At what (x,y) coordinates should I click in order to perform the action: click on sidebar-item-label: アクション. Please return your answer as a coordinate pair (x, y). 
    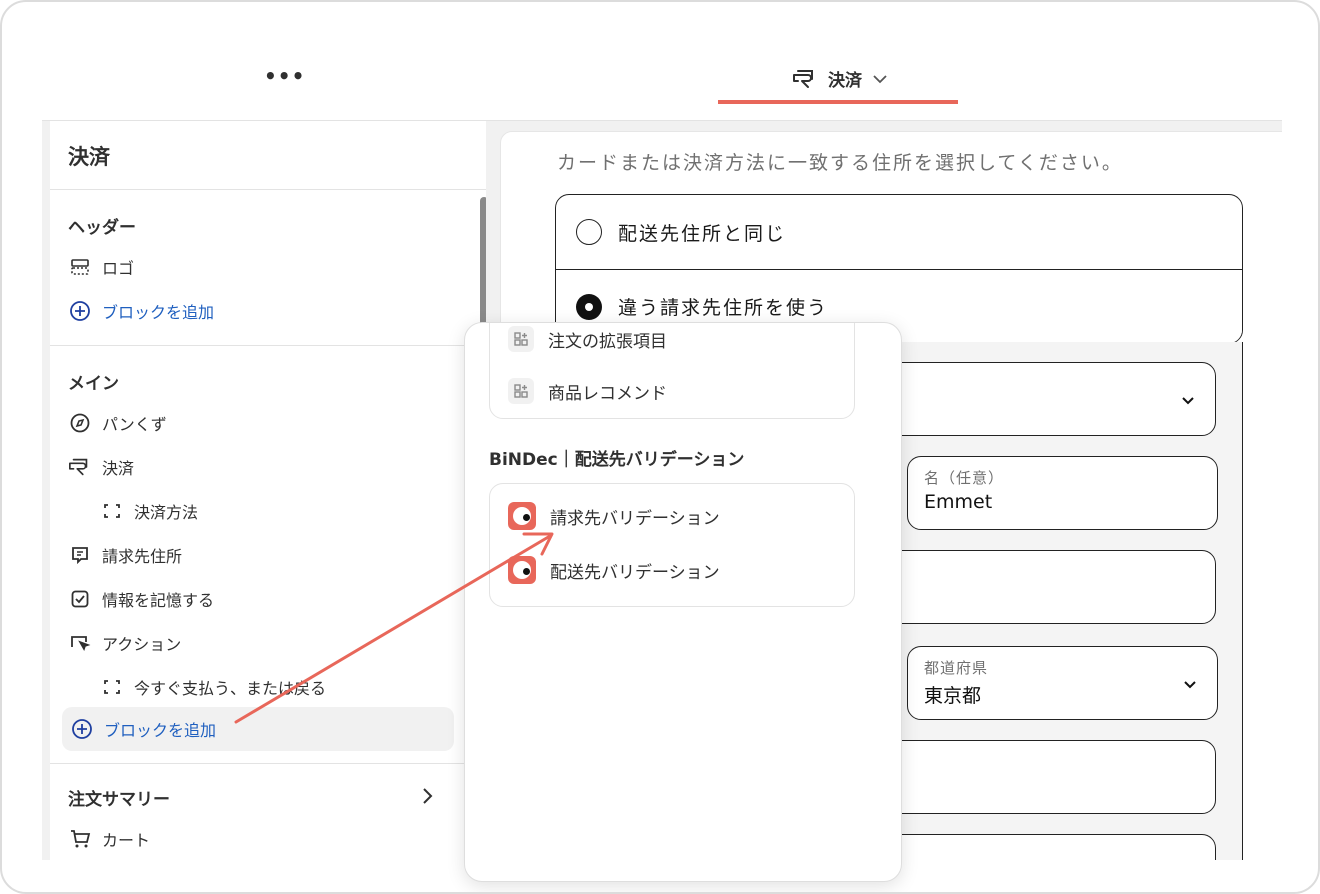
    Looking at the image, I should click on (142, 644).